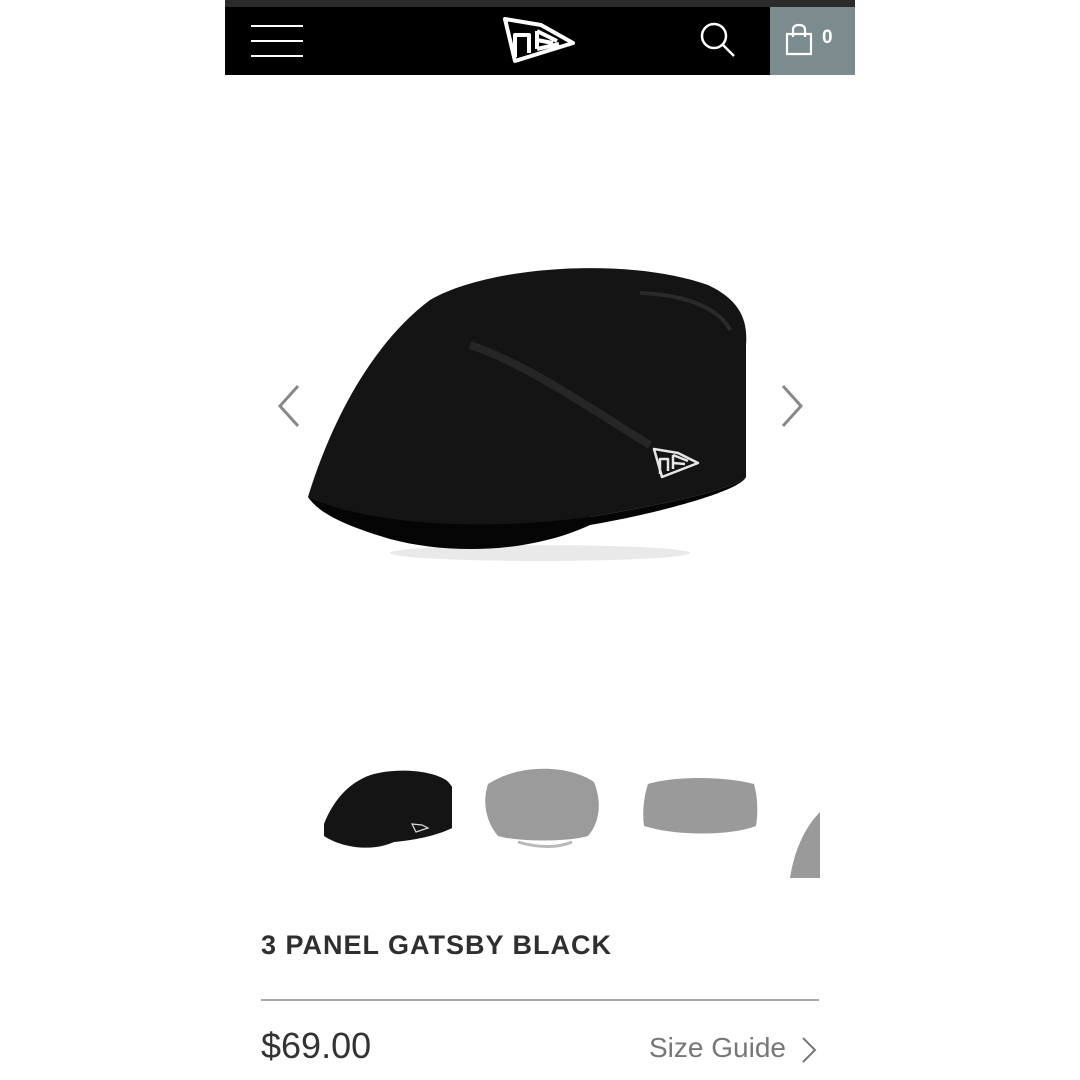  I want to click on site-header: 0, so click(540, 41).